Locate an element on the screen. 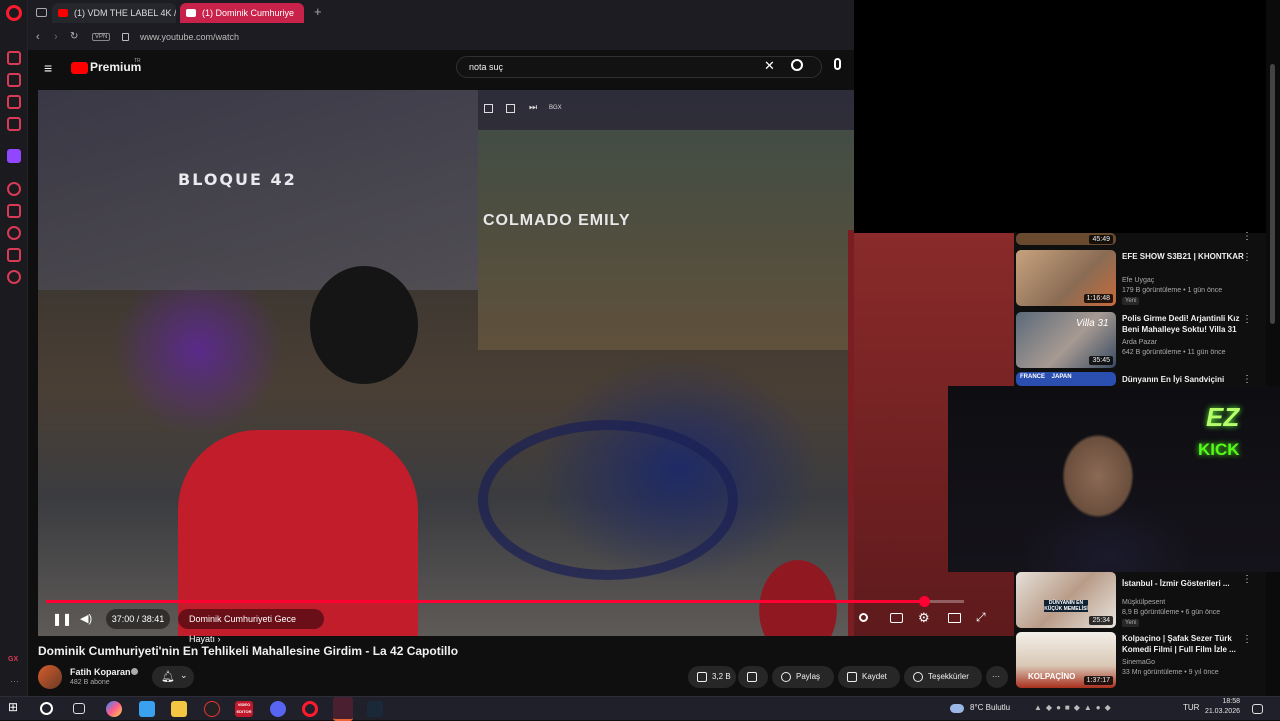 The width and height of the screenshot is (1280, 721). snap-icon is located at coordinates (510, 108).